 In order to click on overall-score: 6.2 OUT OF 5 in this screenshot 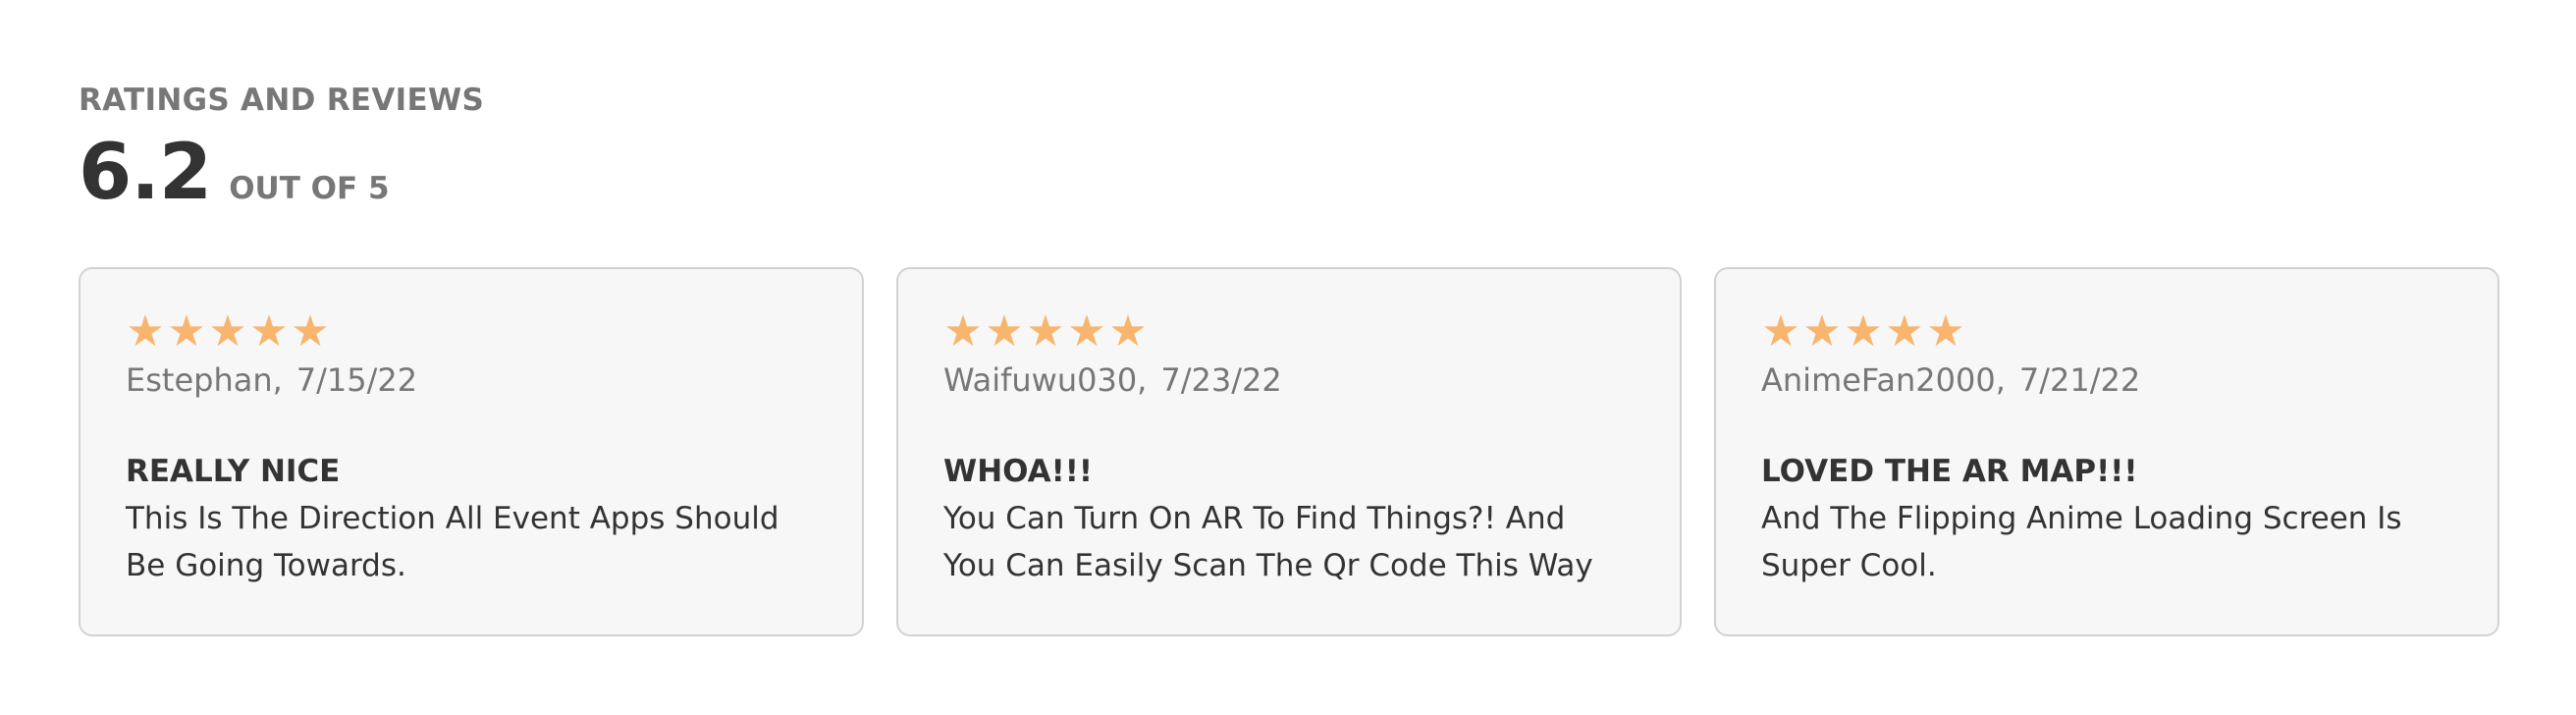, I will do `click(1288, 173)`.